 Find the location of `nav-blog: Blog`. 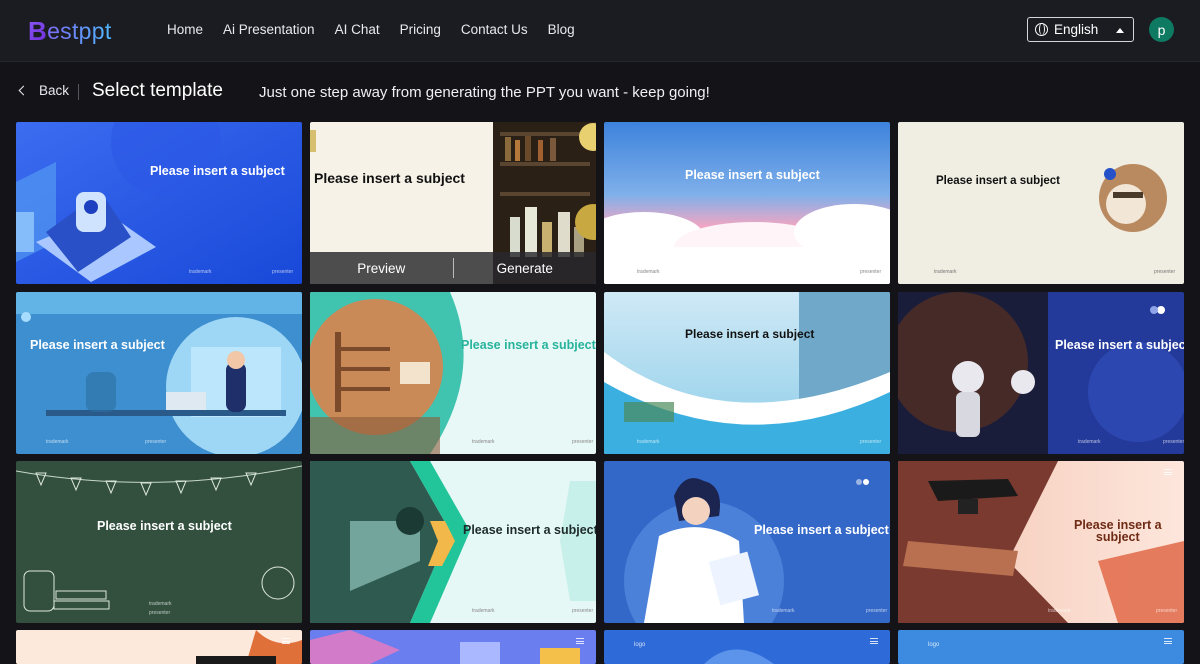

nav-blog: Blog is located at coordinates (561, 29).